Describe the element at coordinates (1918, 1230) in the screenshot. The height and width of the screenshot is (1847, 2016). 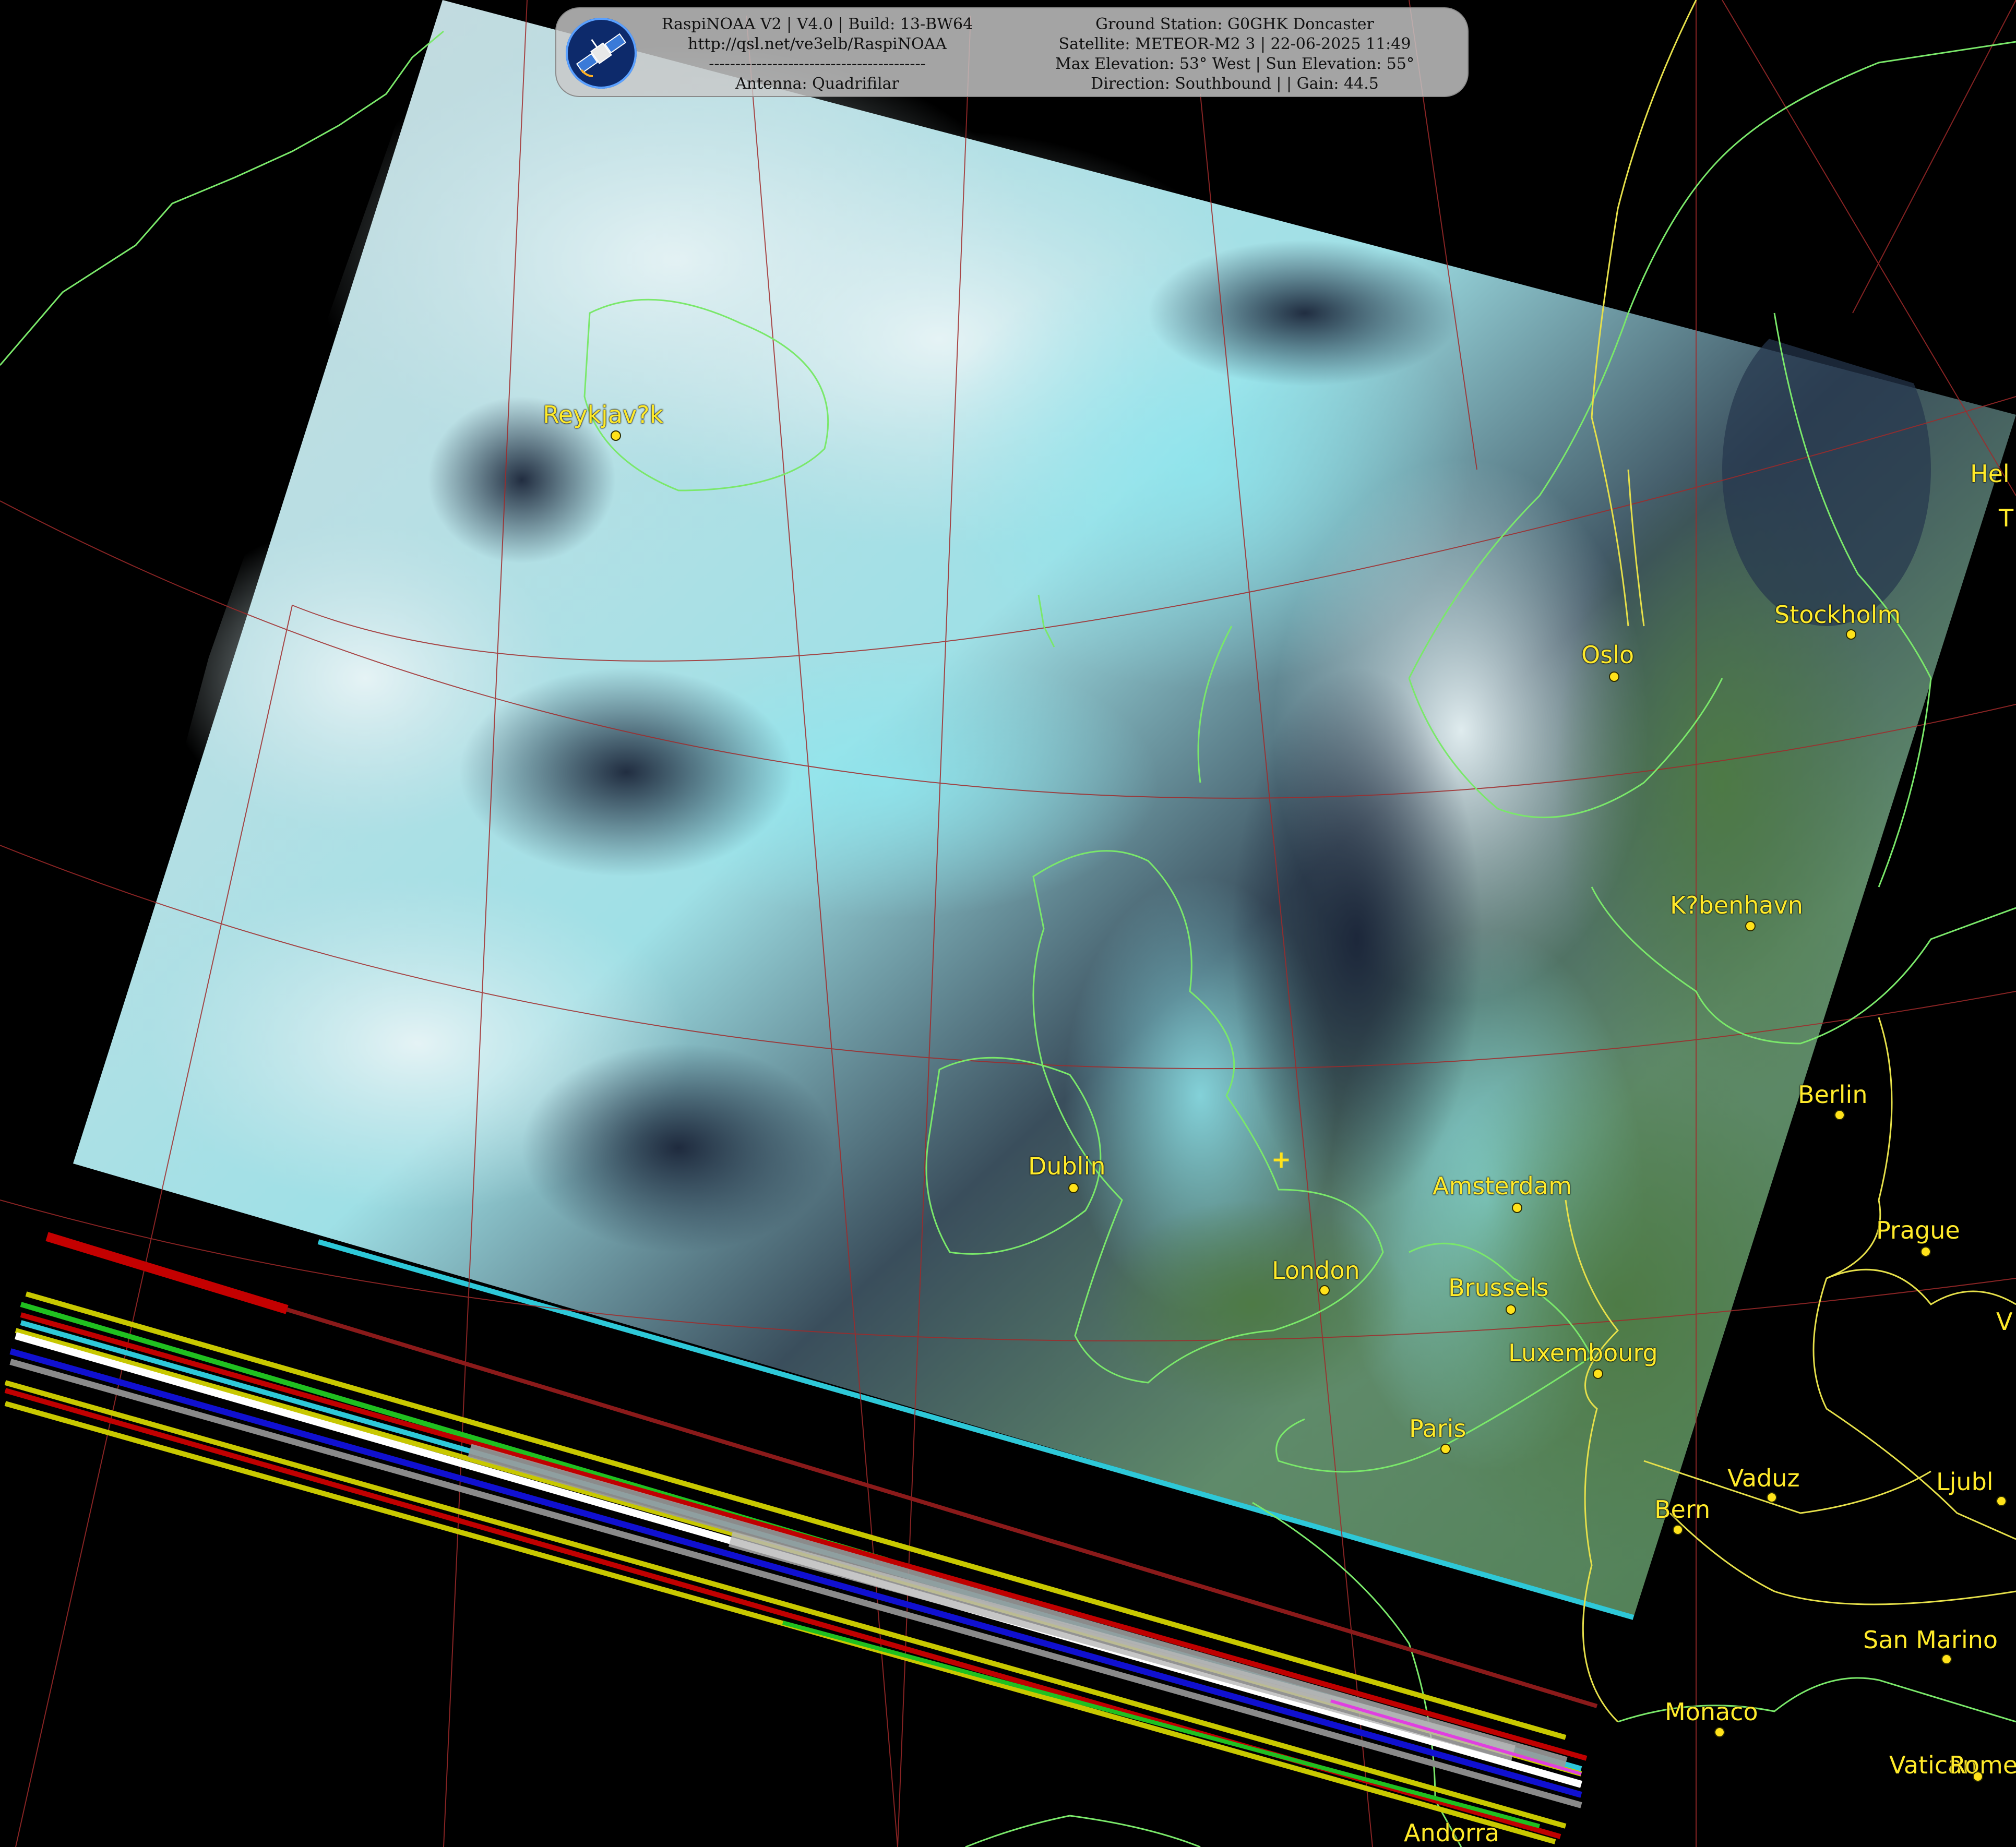
I see `city-label: Prague` at that location.